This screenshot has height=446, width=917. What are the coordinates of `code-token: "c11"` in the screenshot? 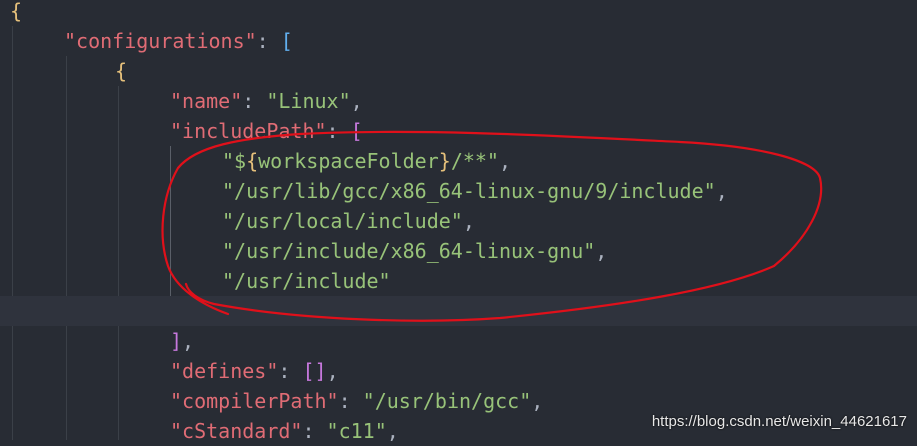 It's located at (356, 431).